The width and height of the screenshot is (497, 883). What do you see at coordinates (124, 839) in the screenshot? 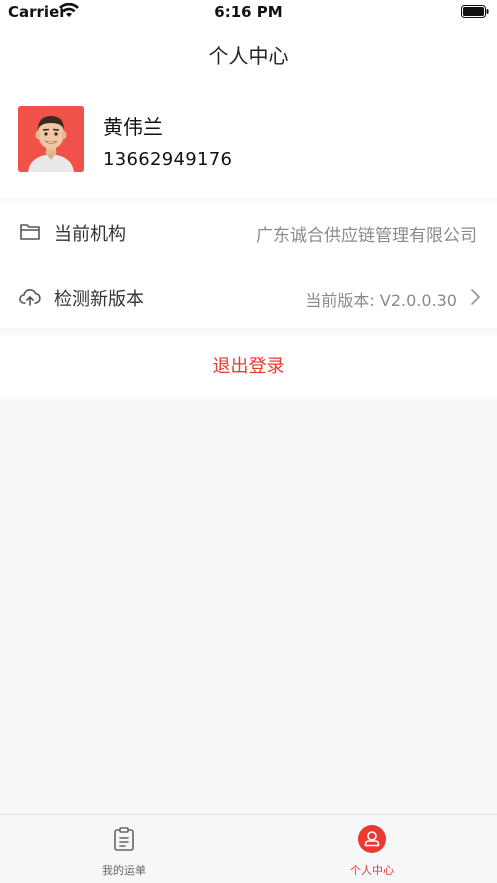
I see `clipboard-icon` at bounding box center [124, 839].